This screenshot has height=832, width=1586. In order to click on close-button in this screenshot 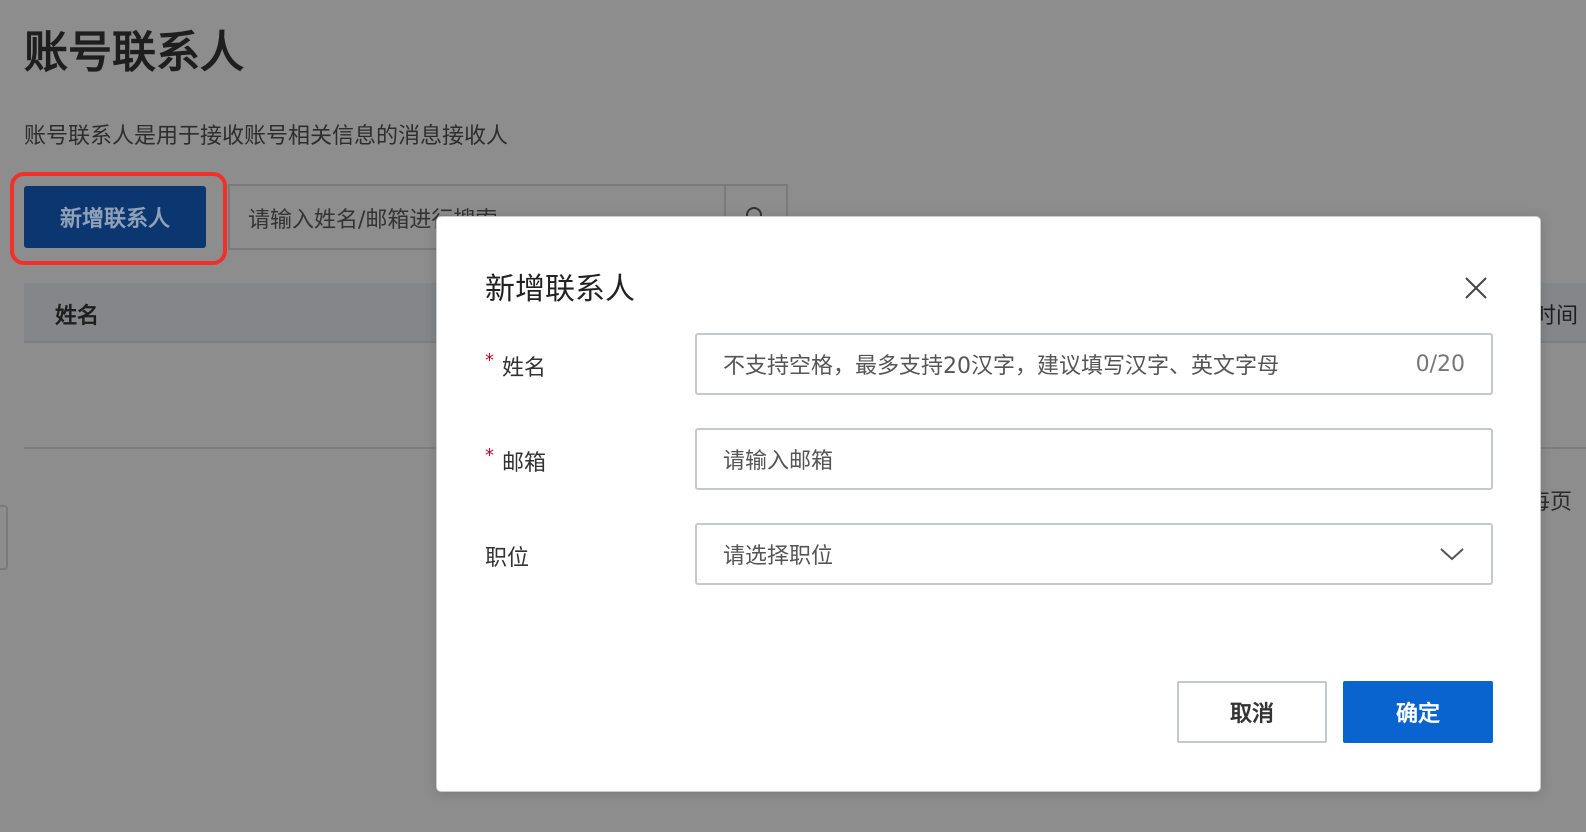, I will do `click(1476, 288)`.